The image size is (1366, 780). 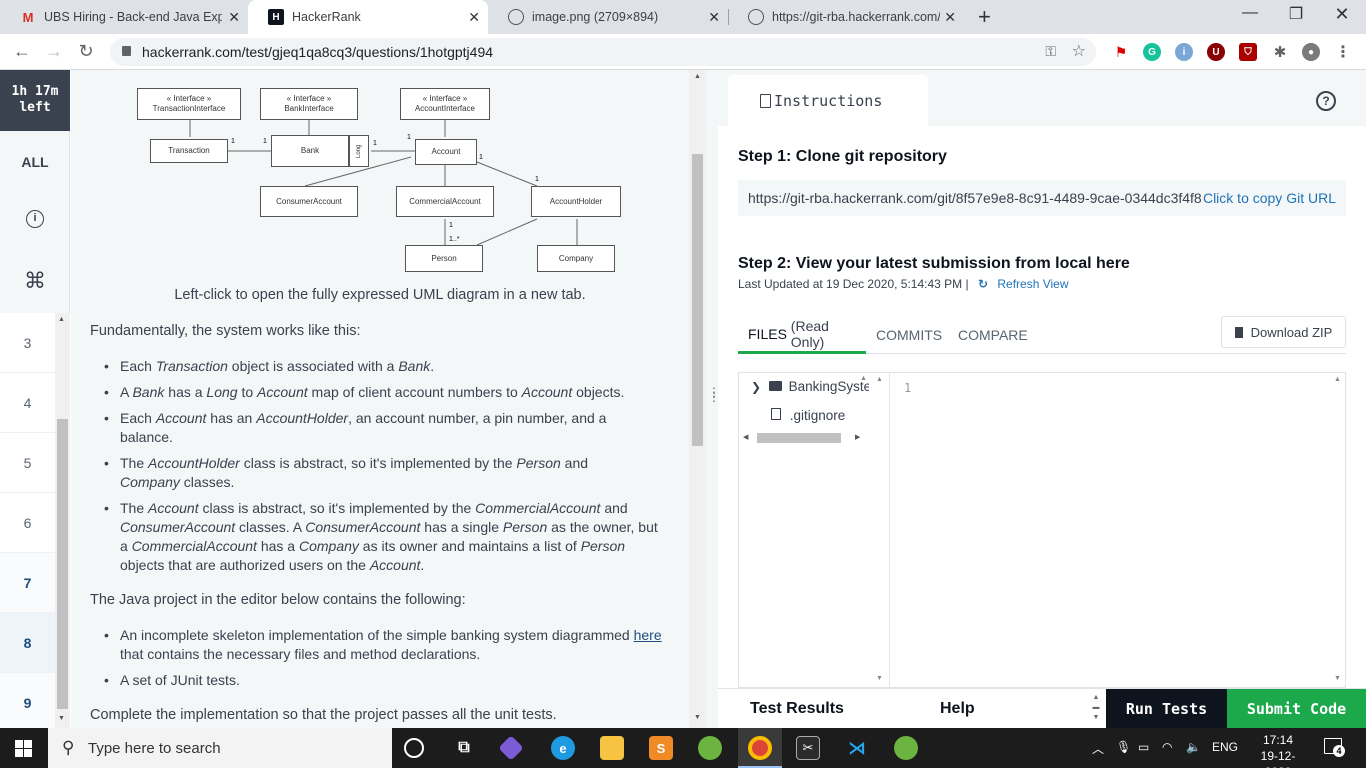 I want to click on vscode-icon: ⋊, so click(x=857, y=748).